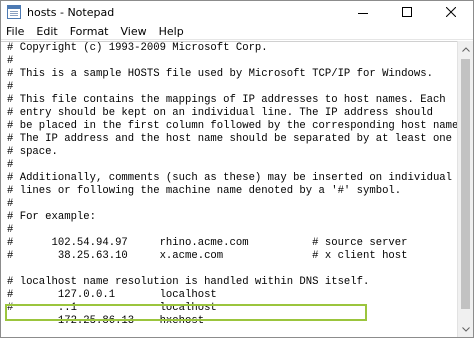  Describe the element at coordinates (46, 31) in the screenshot. I see `menu-edit: Edit` at that location.